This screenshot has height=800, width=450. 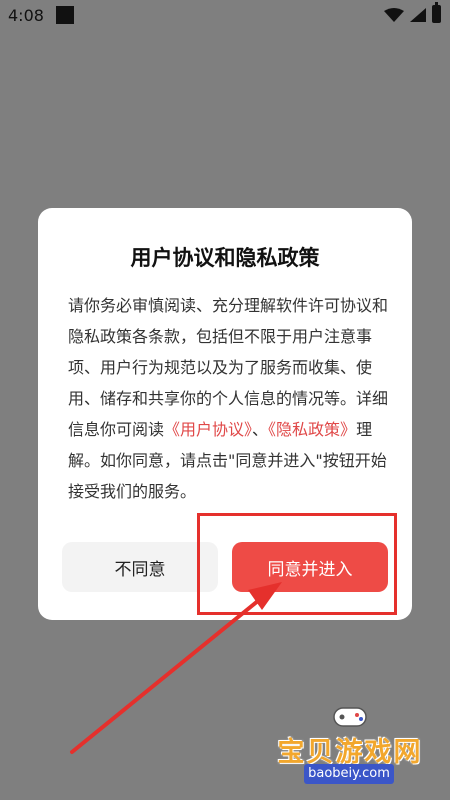 I want to click on gamepad-icon, so click(x=350, y=717).